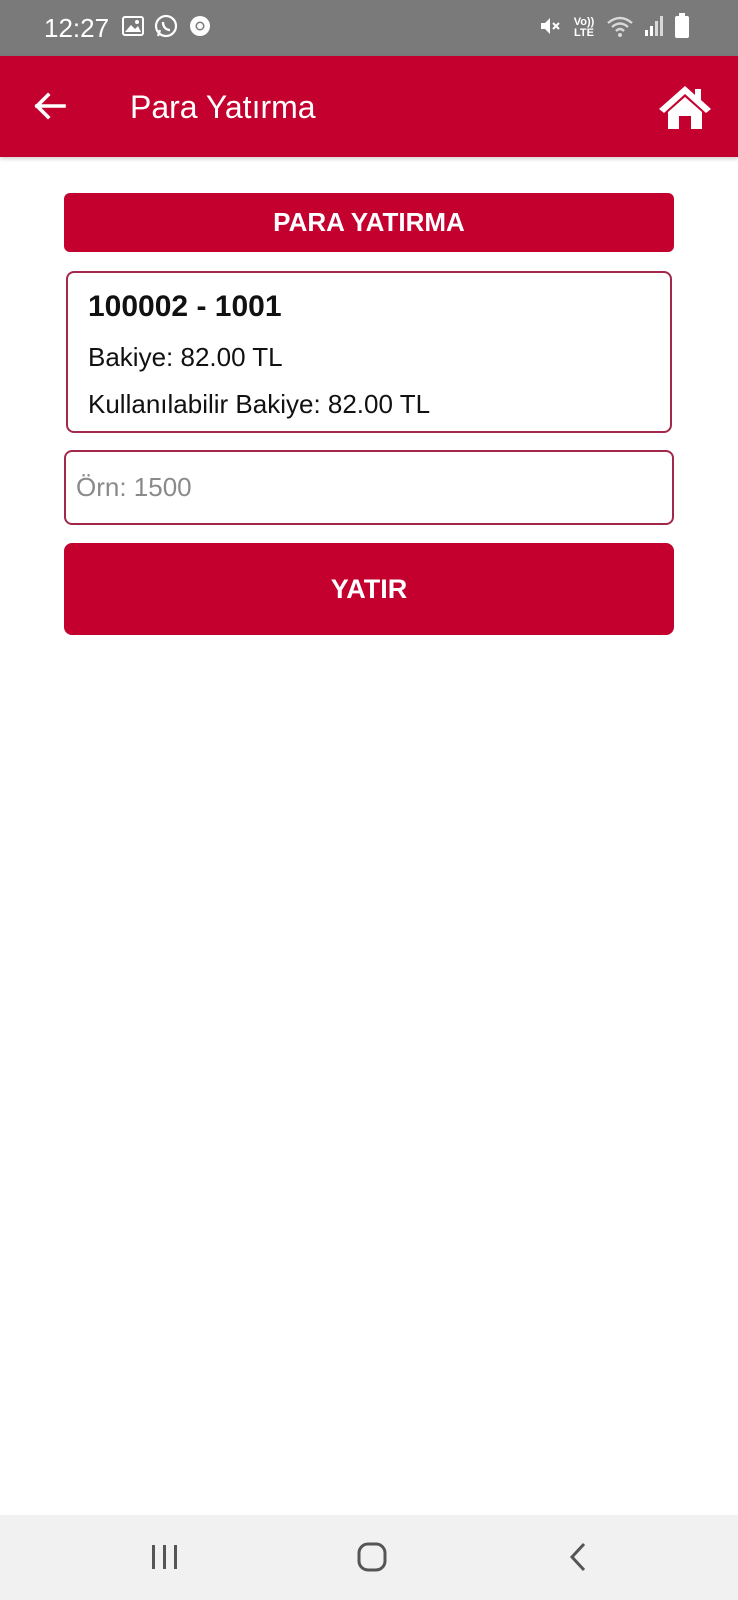 The width and height of the screenshot is (738, 1600). Describe the element at coordinates (550, 28) in the screenshot. I see `mute-icon` at that location.